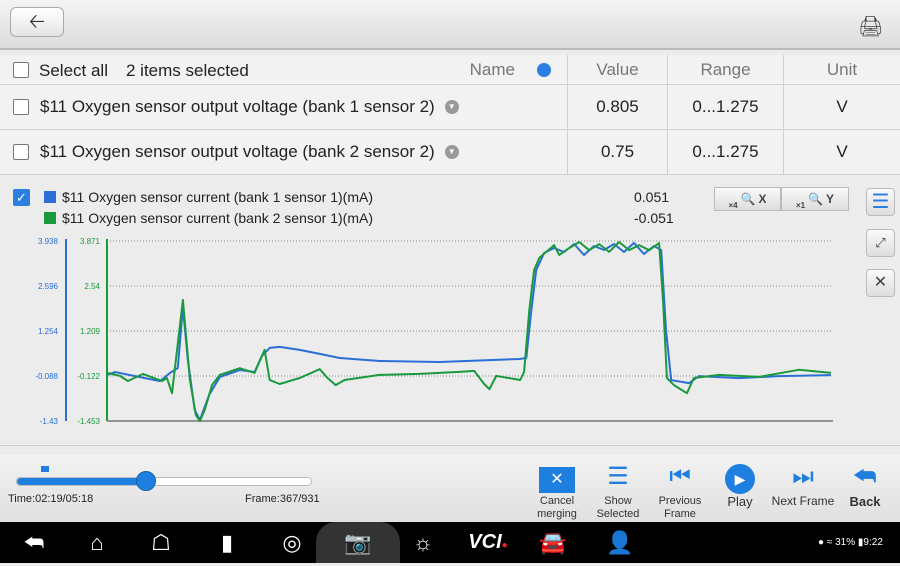  Describe the element at coordinates (88, 421) in the screenshot. I see `y-right-tick-label: -1.453` at that location.